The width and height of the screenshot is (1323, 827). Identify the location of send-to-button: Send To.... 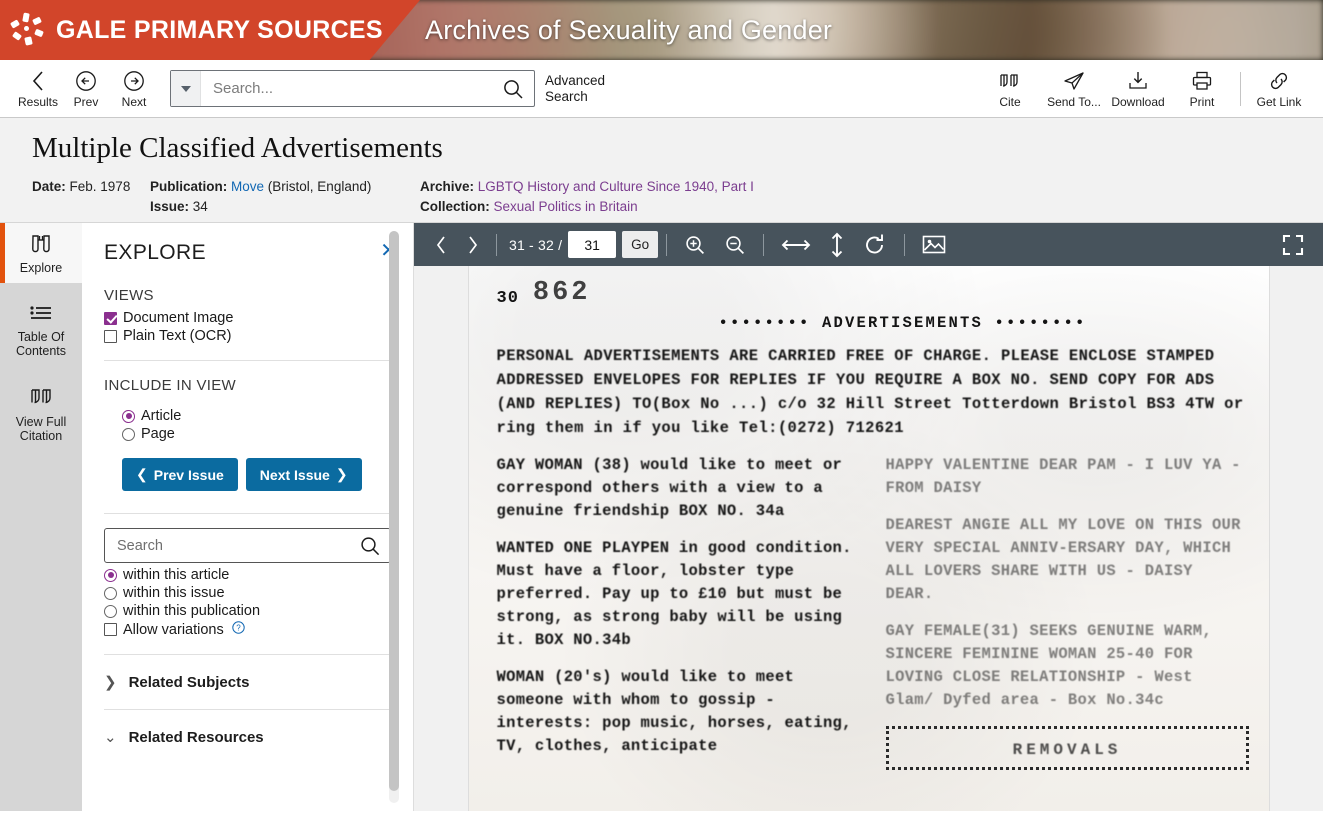
(1074, 89).